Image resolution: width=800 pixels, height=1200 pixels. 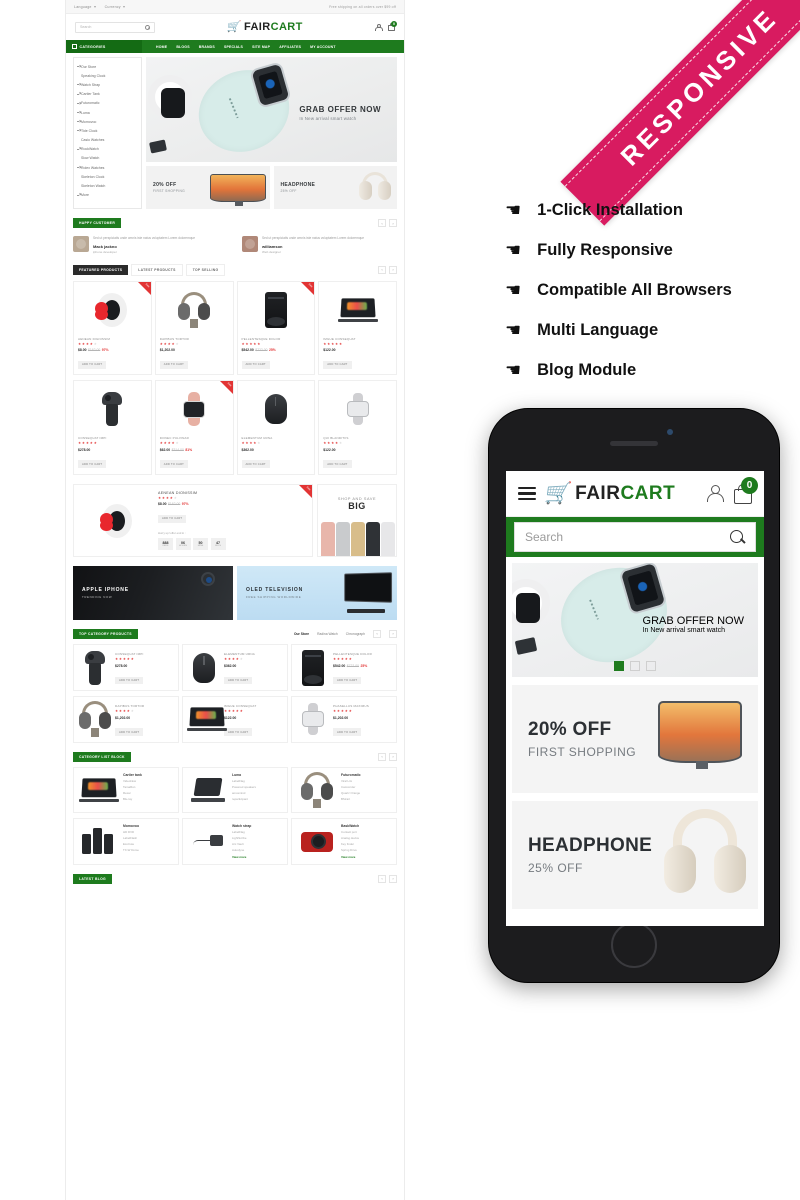 I want to click on category-link: LabelFlag, so click(x=244, y=781).